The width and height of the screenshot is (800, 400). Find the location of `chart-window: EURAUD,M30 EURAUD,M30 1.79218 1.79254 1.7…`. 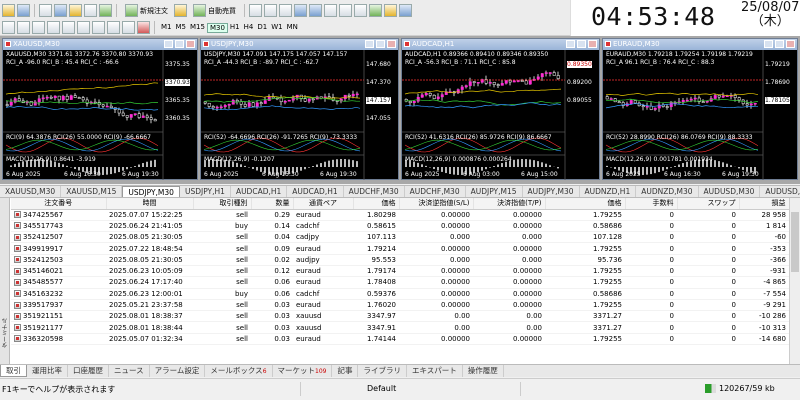

chart-window: EURAUD,M30 EURAUD,M30 1.79218 1.79254 1.7… is located at coordinates (700, 109).